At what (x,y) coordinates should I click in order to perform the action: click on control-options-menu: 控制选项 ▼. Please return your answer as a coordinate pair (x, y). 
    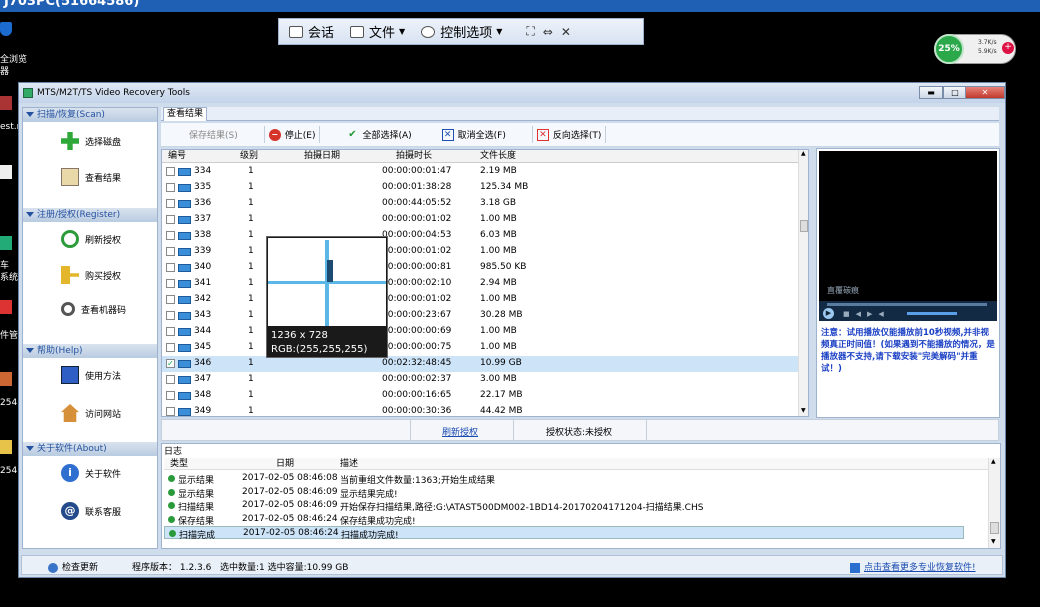
    Looking at the image, I should click on (461, 31).